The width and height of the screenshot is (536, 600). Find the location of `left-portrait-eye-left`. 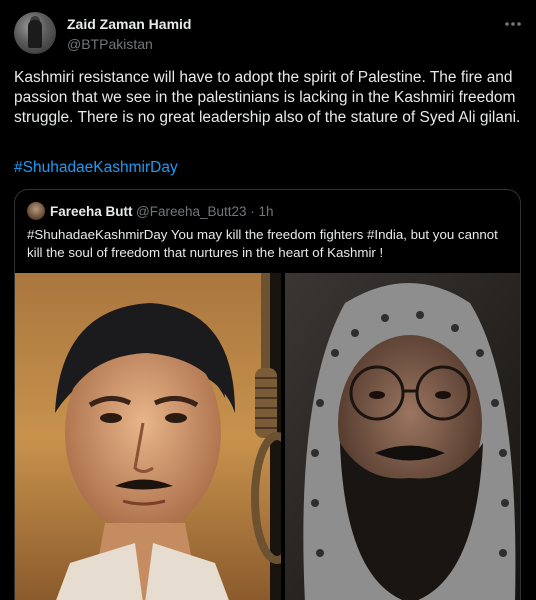

left-portrait-eye-left is located at coordinates (111, 418).